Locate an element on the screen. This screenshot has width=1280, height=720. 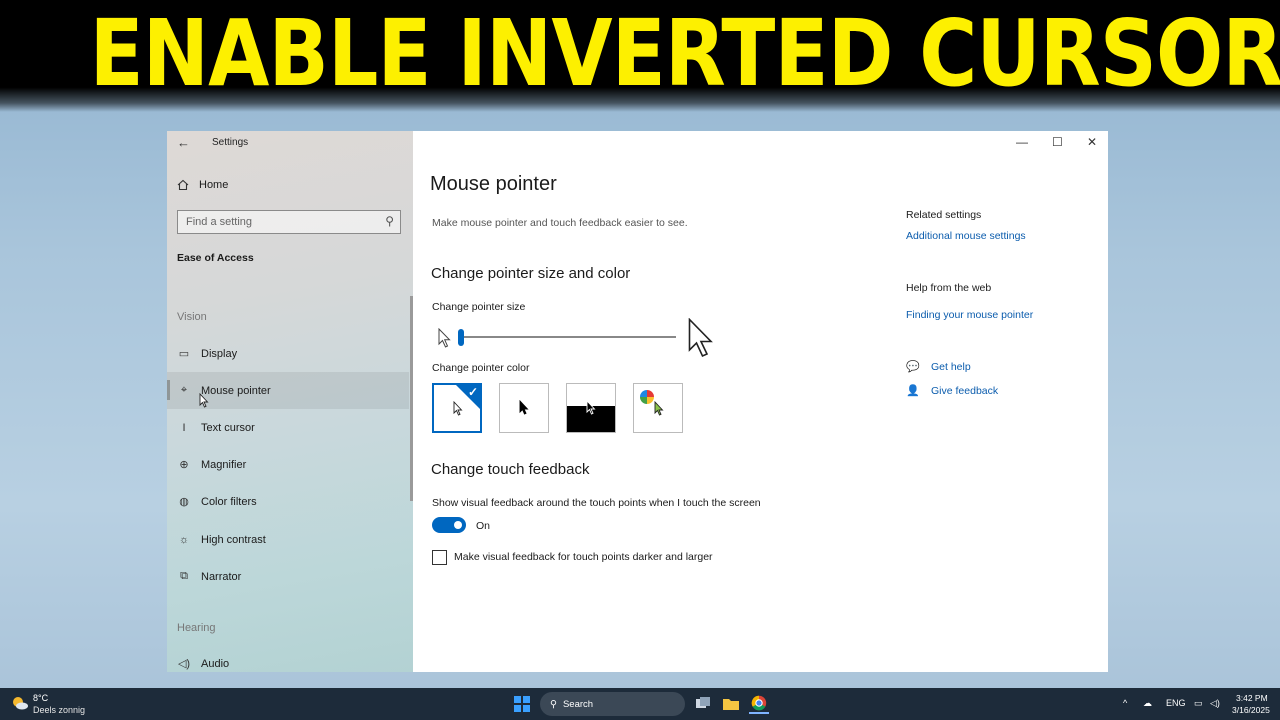
sidebar-item-narrator: ⧉ Narrator is located at coordinates (288, 576).